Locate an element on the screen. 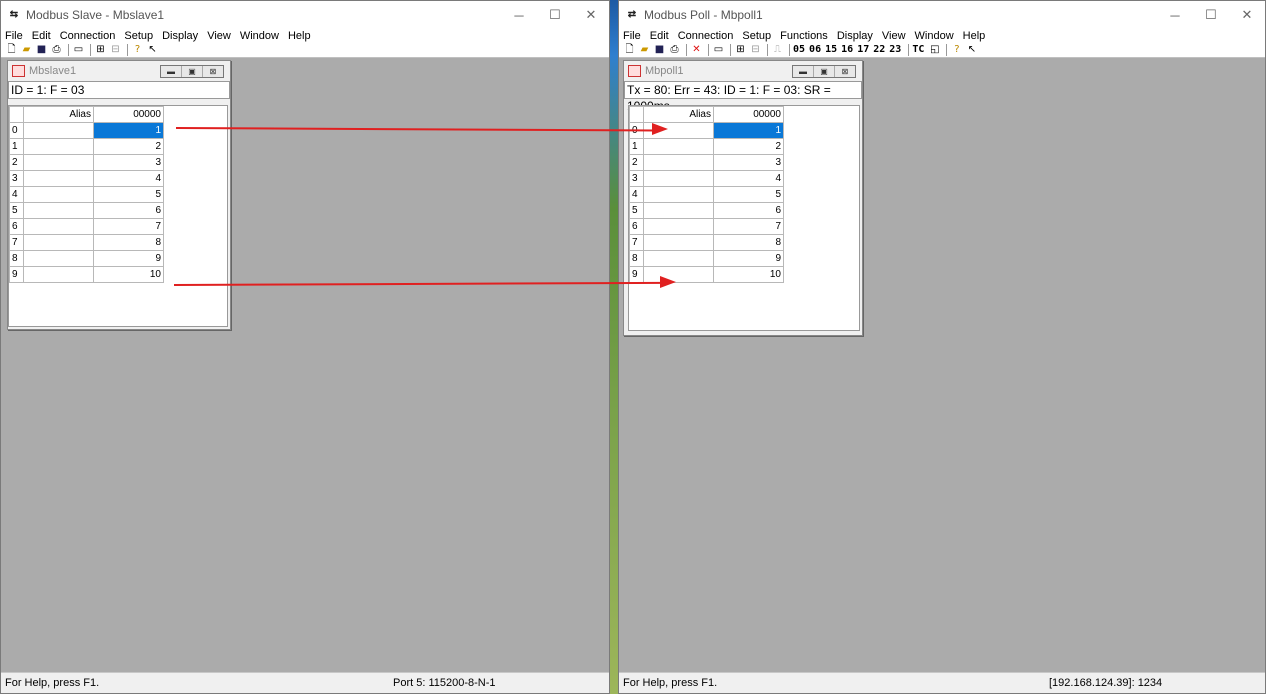  function-16-button: 16 is located at coordinates (847, 49).